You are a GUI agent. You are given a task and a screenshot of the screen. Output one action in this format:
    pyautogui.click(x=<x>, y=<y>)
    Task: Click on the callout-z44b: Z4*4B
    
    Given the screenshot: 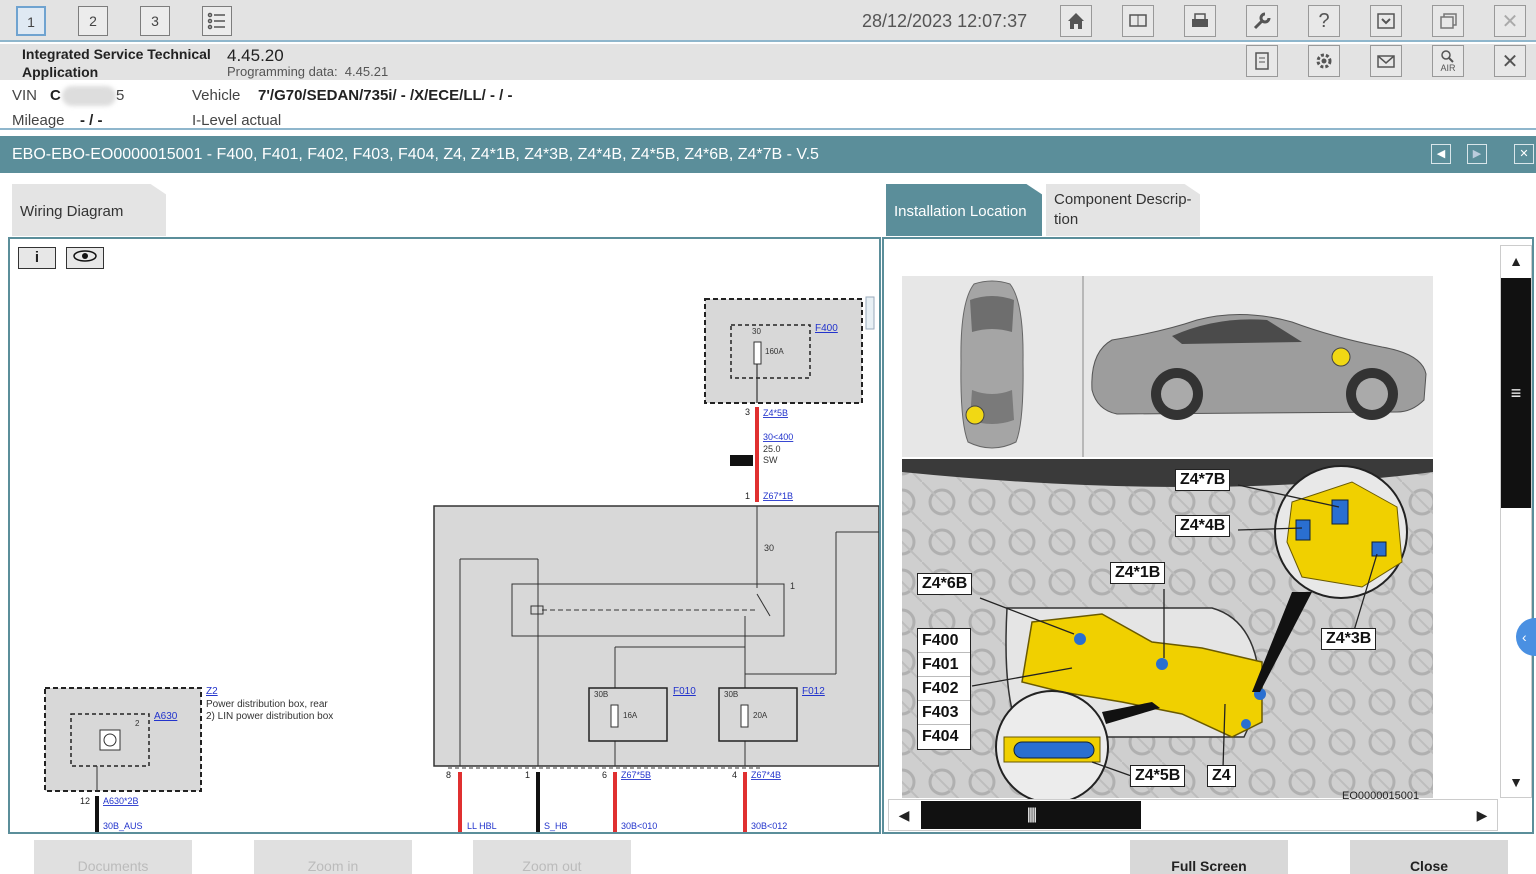 What is the action you would take?
    pyautogui.click(x=1203, y=526)
    